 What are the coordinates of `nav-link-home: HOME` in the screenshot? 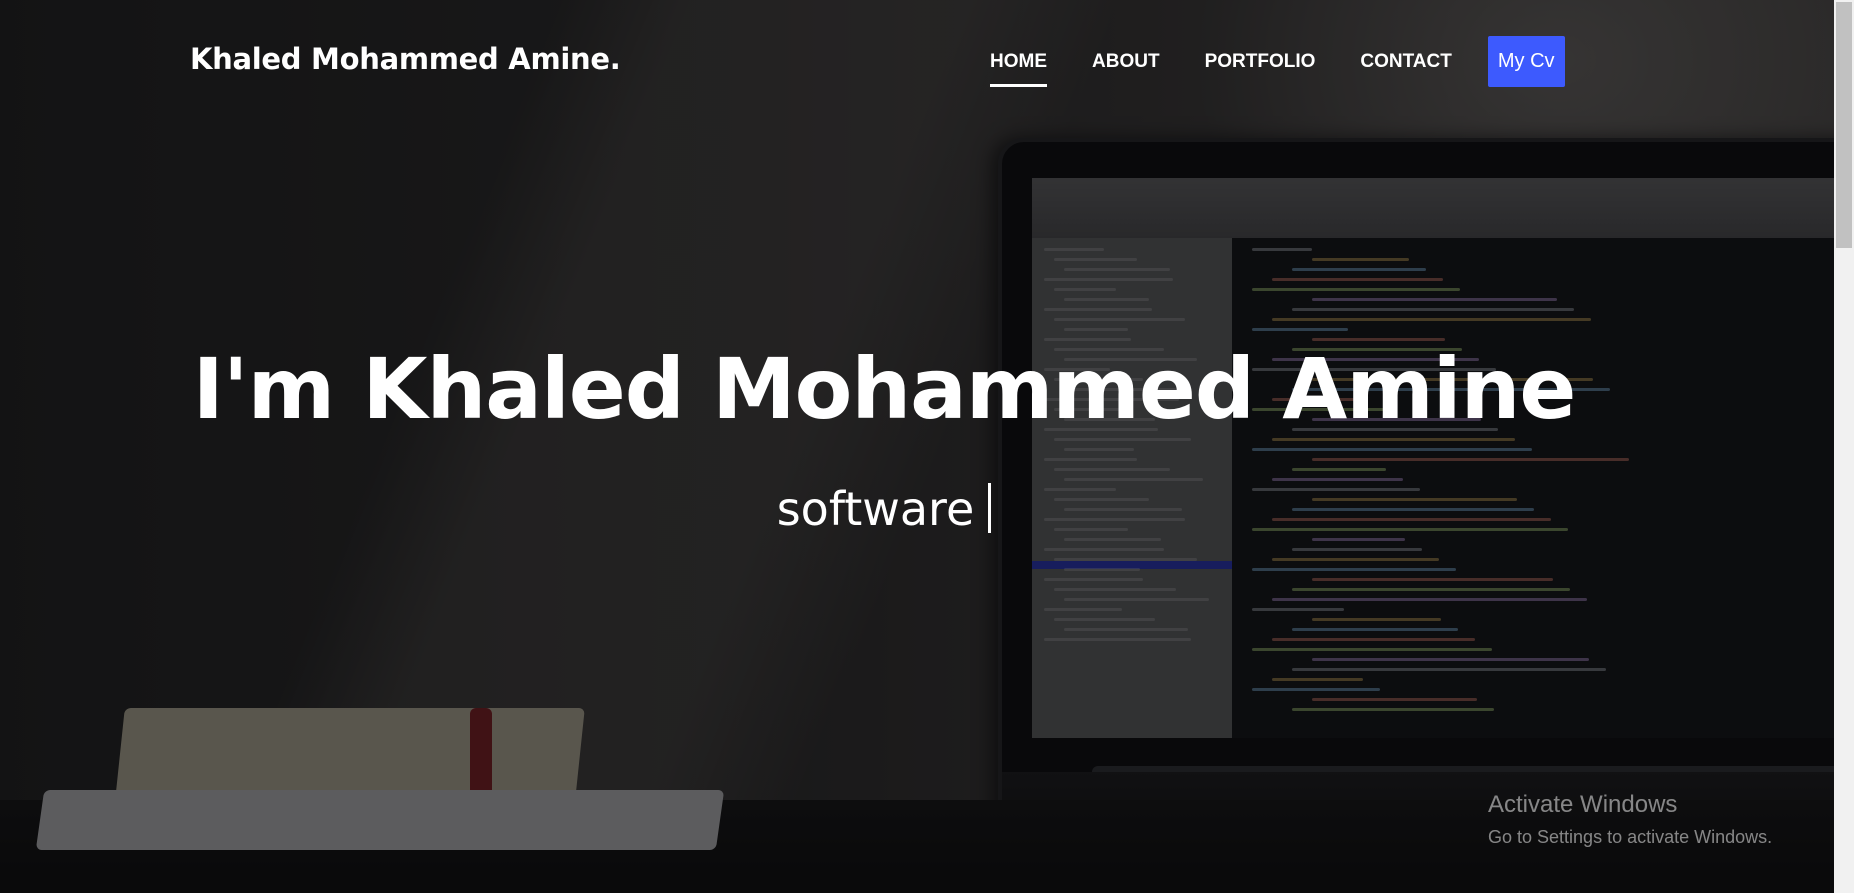 It's located at (1018, 62).